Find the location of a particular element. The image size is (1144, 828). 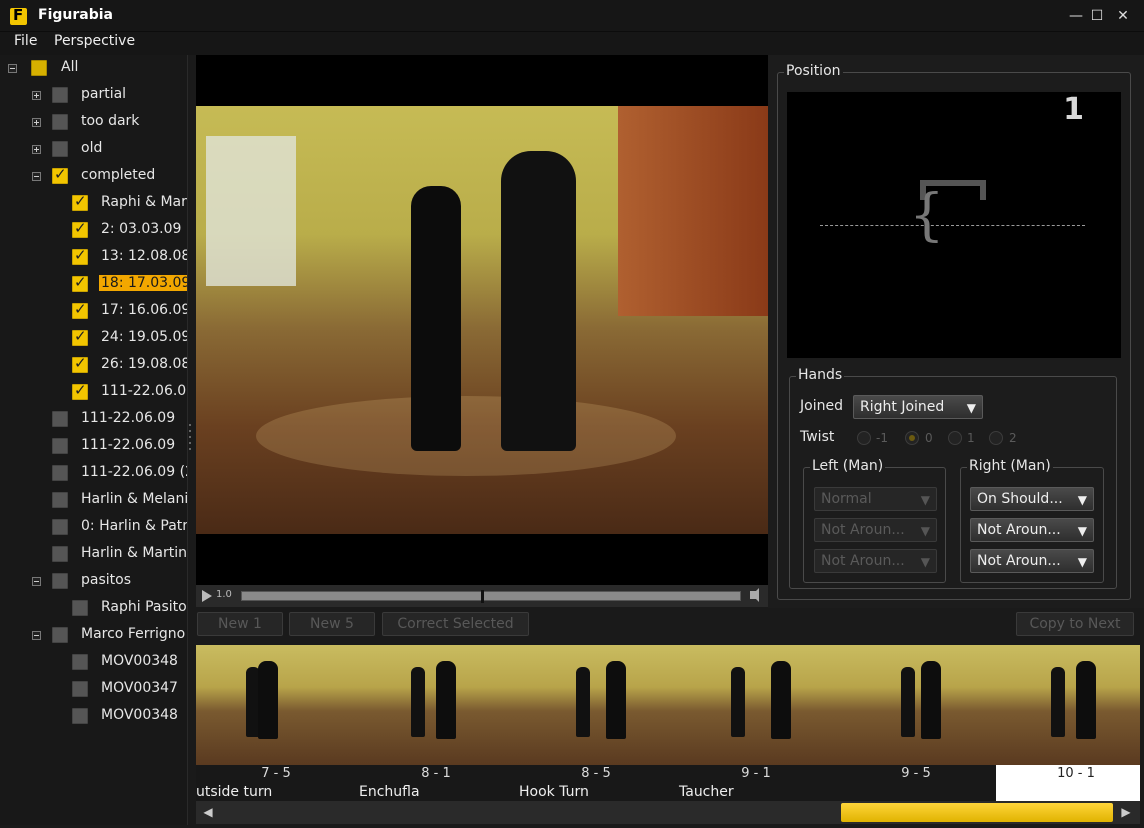

scrollbar-thumb is located at coordinates (977, 812).